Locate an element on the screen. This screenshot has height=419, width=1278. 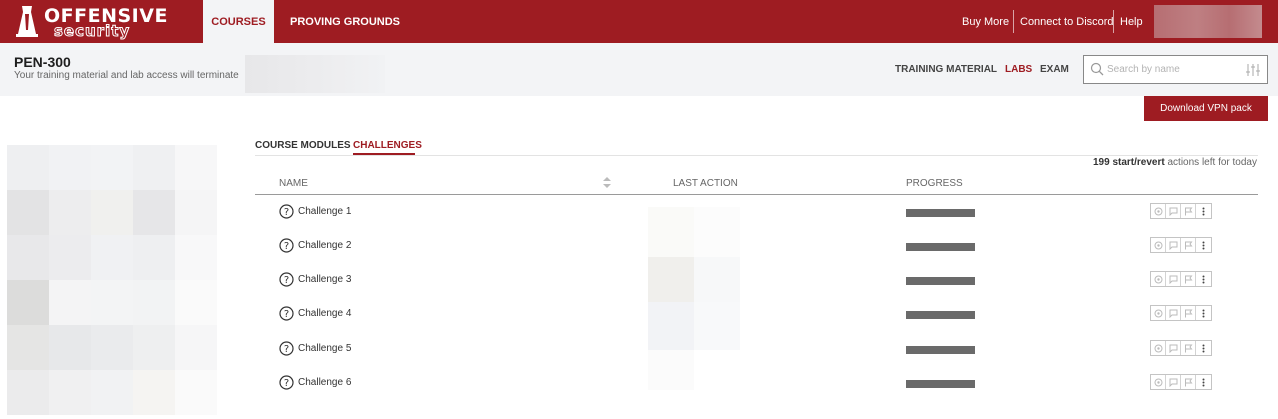
nav-tab-proving-grounds: PROVING GROUNDS is located at coordinates (345, 21).